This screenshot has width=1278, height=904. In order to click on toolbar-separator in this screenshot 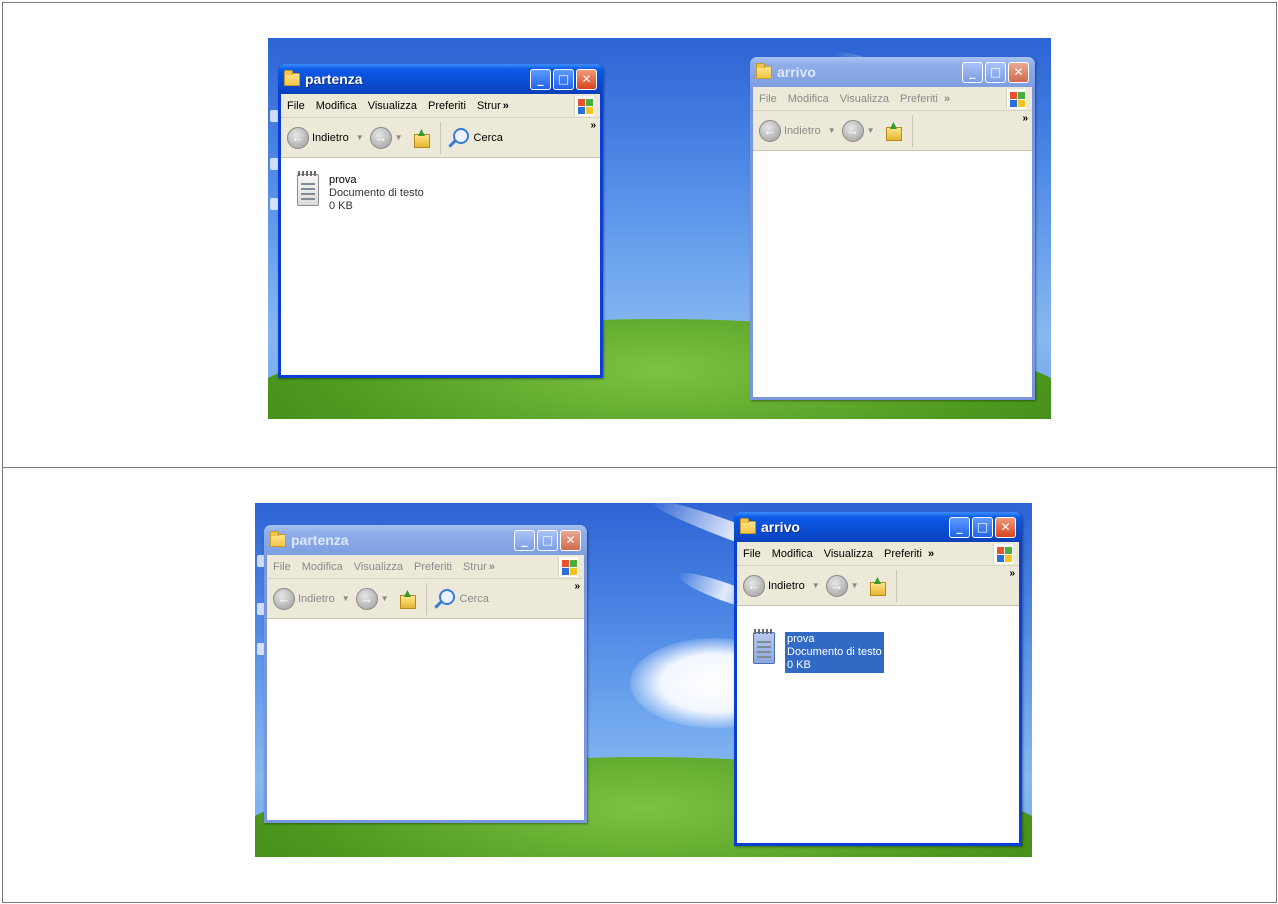, I will do `click(896, 585)`.